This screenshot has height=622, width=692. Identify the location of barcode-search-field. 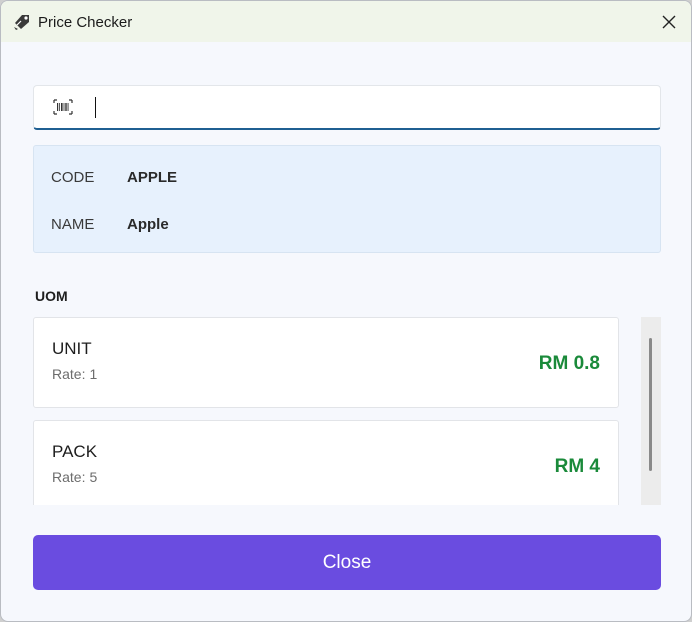
(347, 107).